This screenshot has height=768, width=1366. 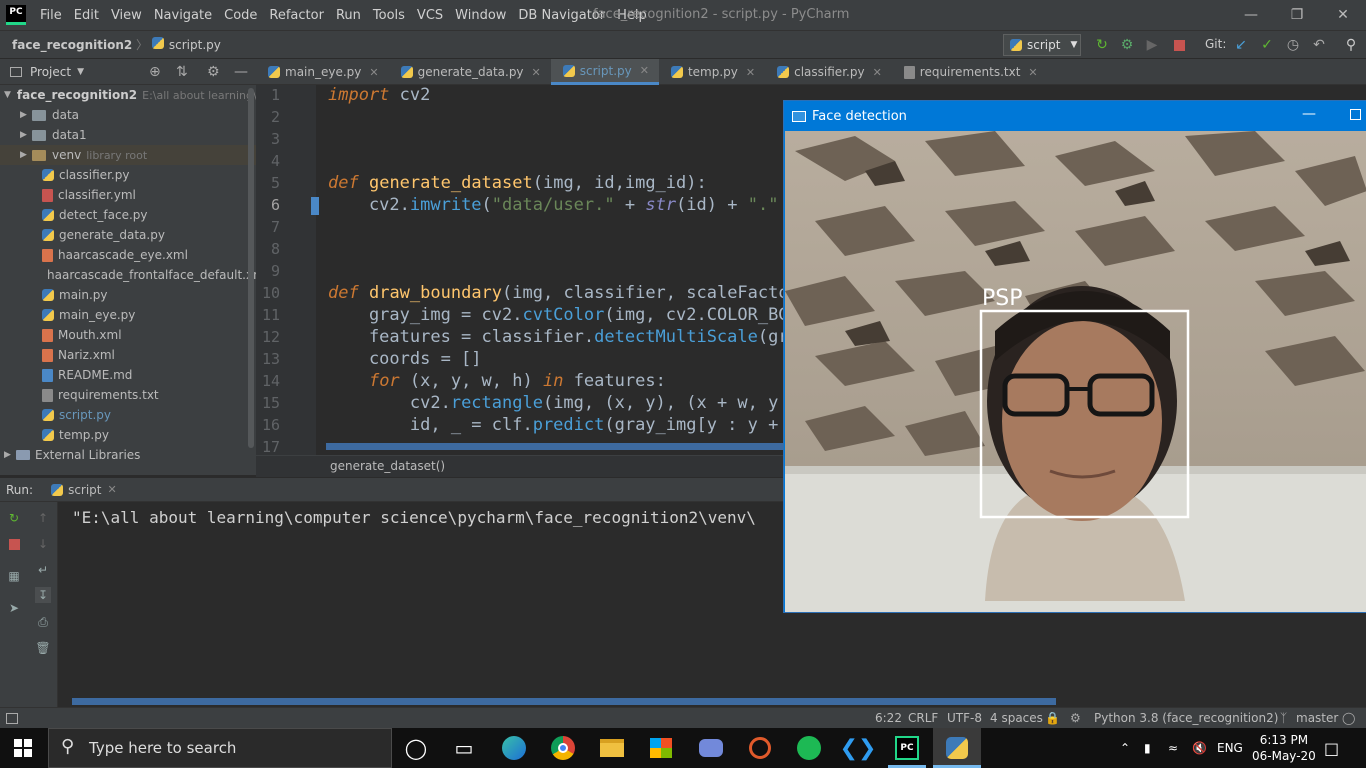 What do you see at coordinates (128, 295) in the screenshot?
I see `tree-item-main: main.py` at bounding box center [128, 295].